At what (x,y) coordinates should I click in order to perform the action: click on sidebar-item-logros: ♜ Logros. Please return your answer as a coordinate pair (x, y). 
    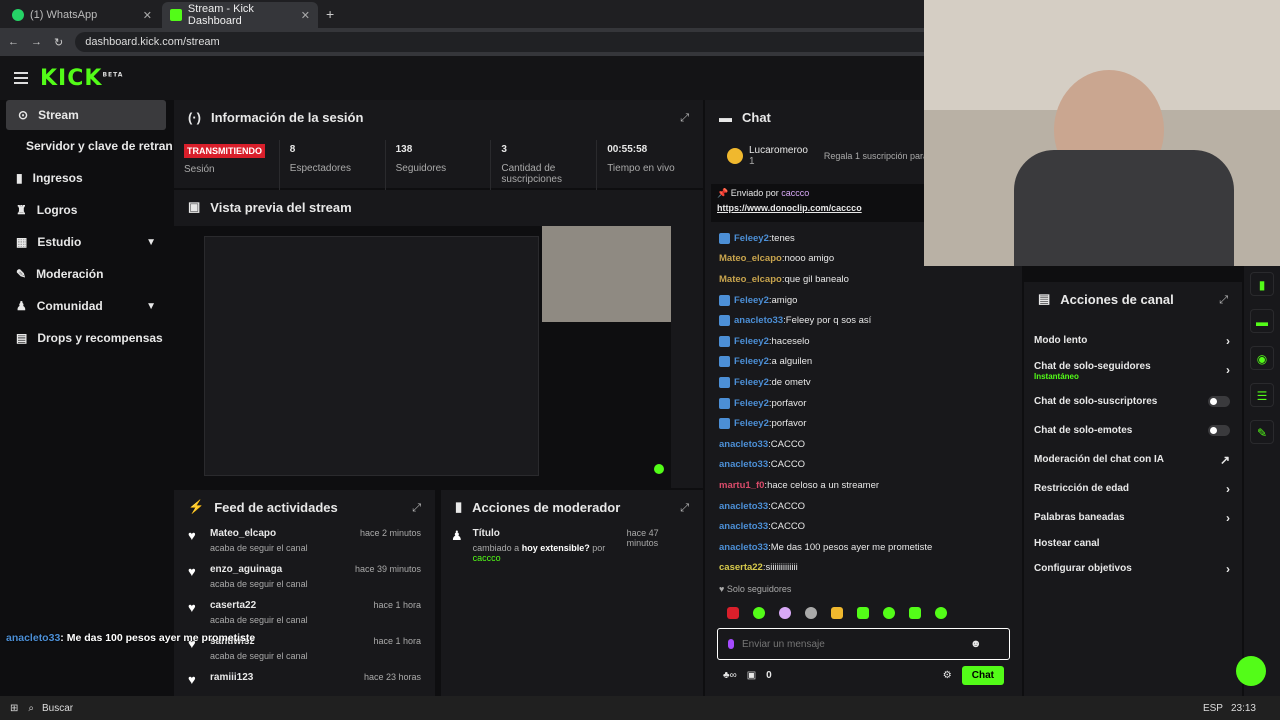
    Looking at the image, I should click on (86, 210).